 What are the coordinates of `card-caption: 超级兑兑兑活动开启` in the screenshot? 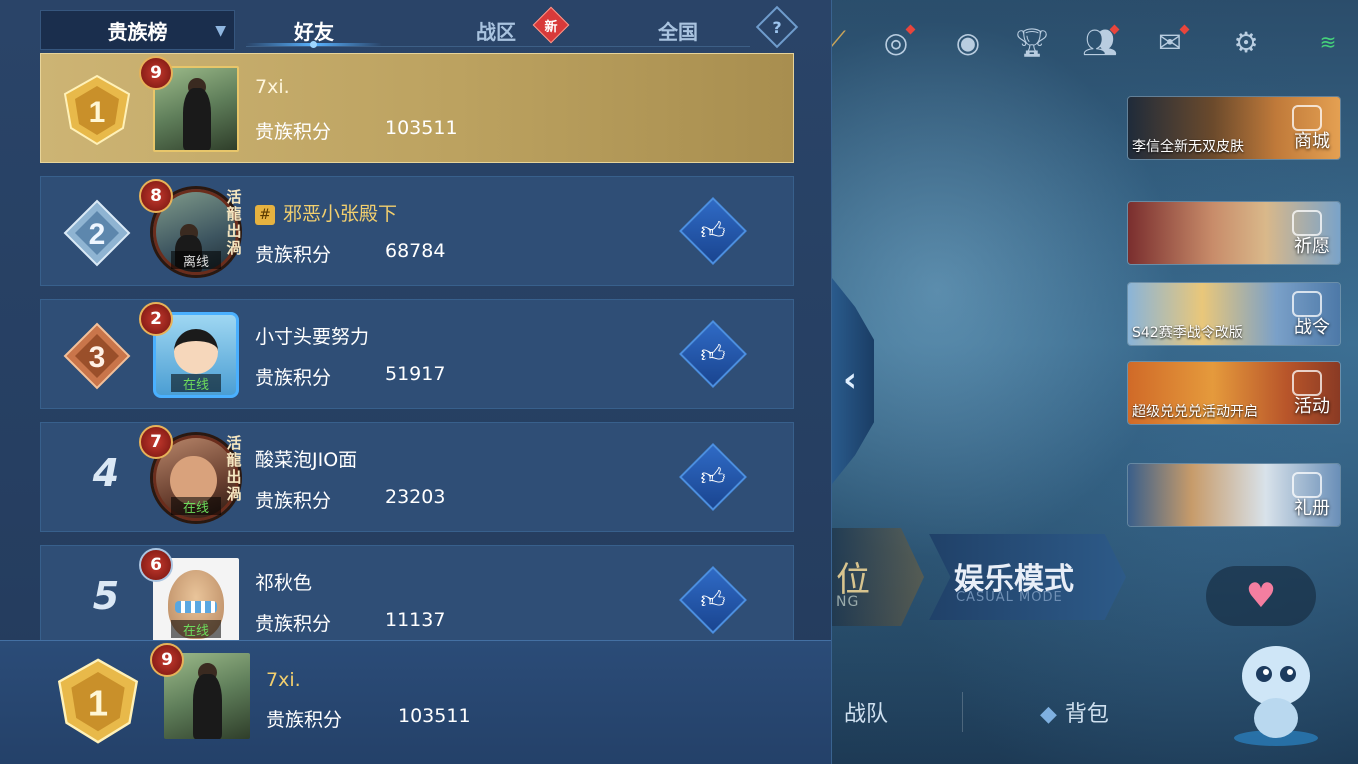 It's located at (1195, 412).